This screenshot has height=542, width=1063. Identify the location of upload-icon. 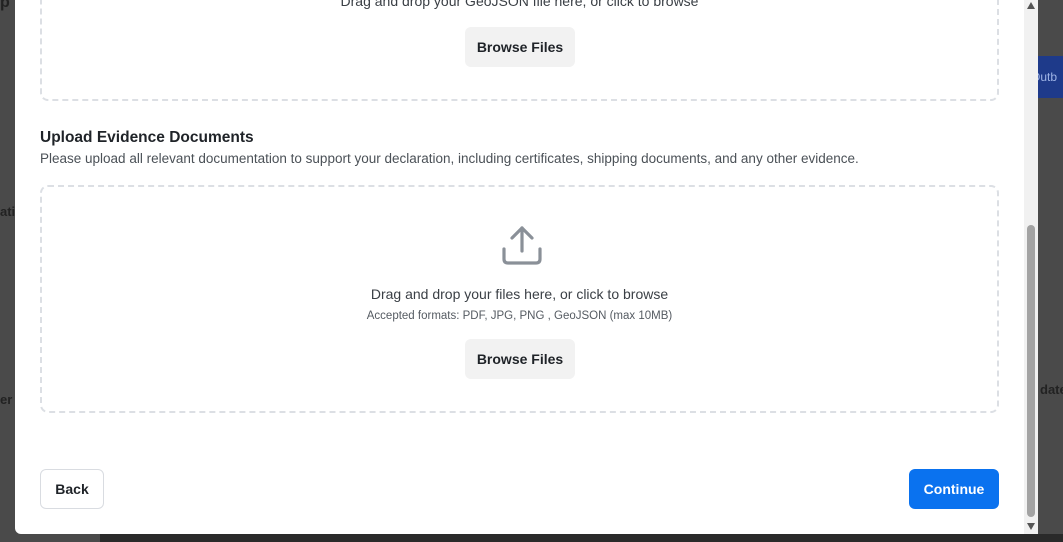
(522, 245).